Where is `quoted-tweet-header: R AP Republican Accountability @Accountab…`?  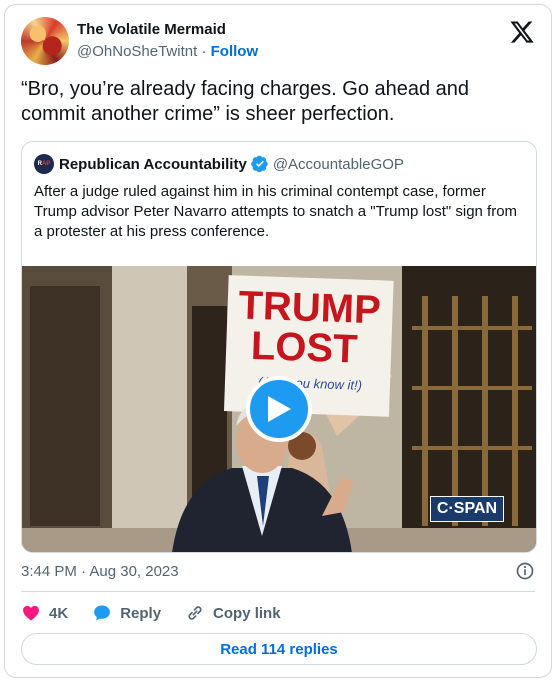 quoted-tweet-header: R AP Republican Accountability @Accountab… is located at coordinates (279, 164).